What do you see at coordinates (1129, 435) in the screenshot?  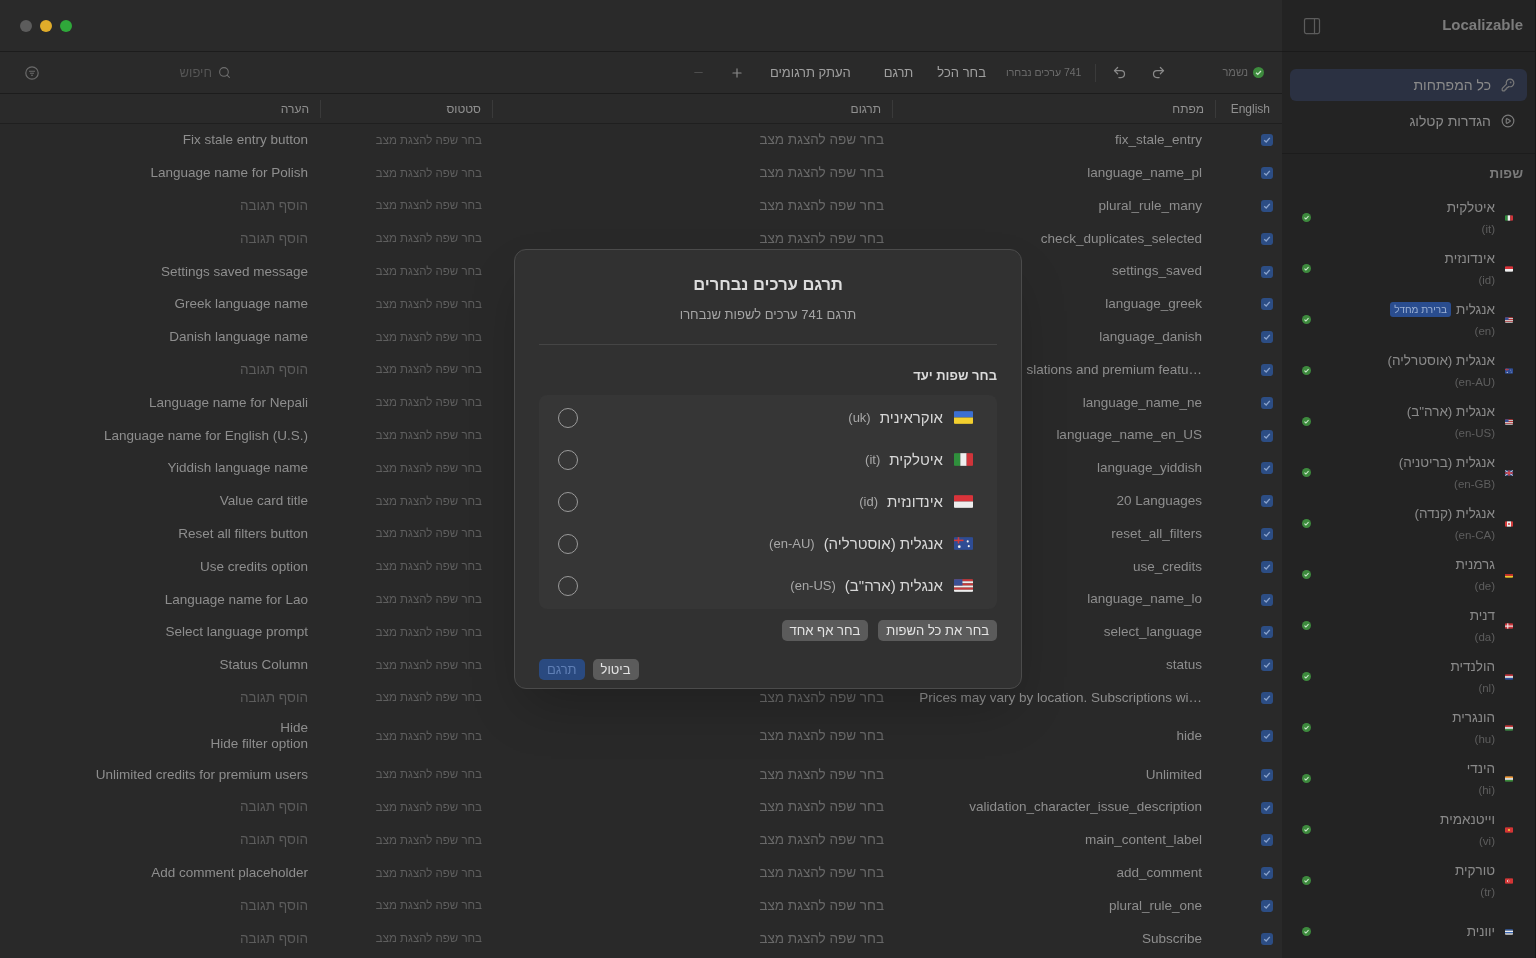 I see `key-cell-text: language_name_en_US` at bounding box center [1129, 435].